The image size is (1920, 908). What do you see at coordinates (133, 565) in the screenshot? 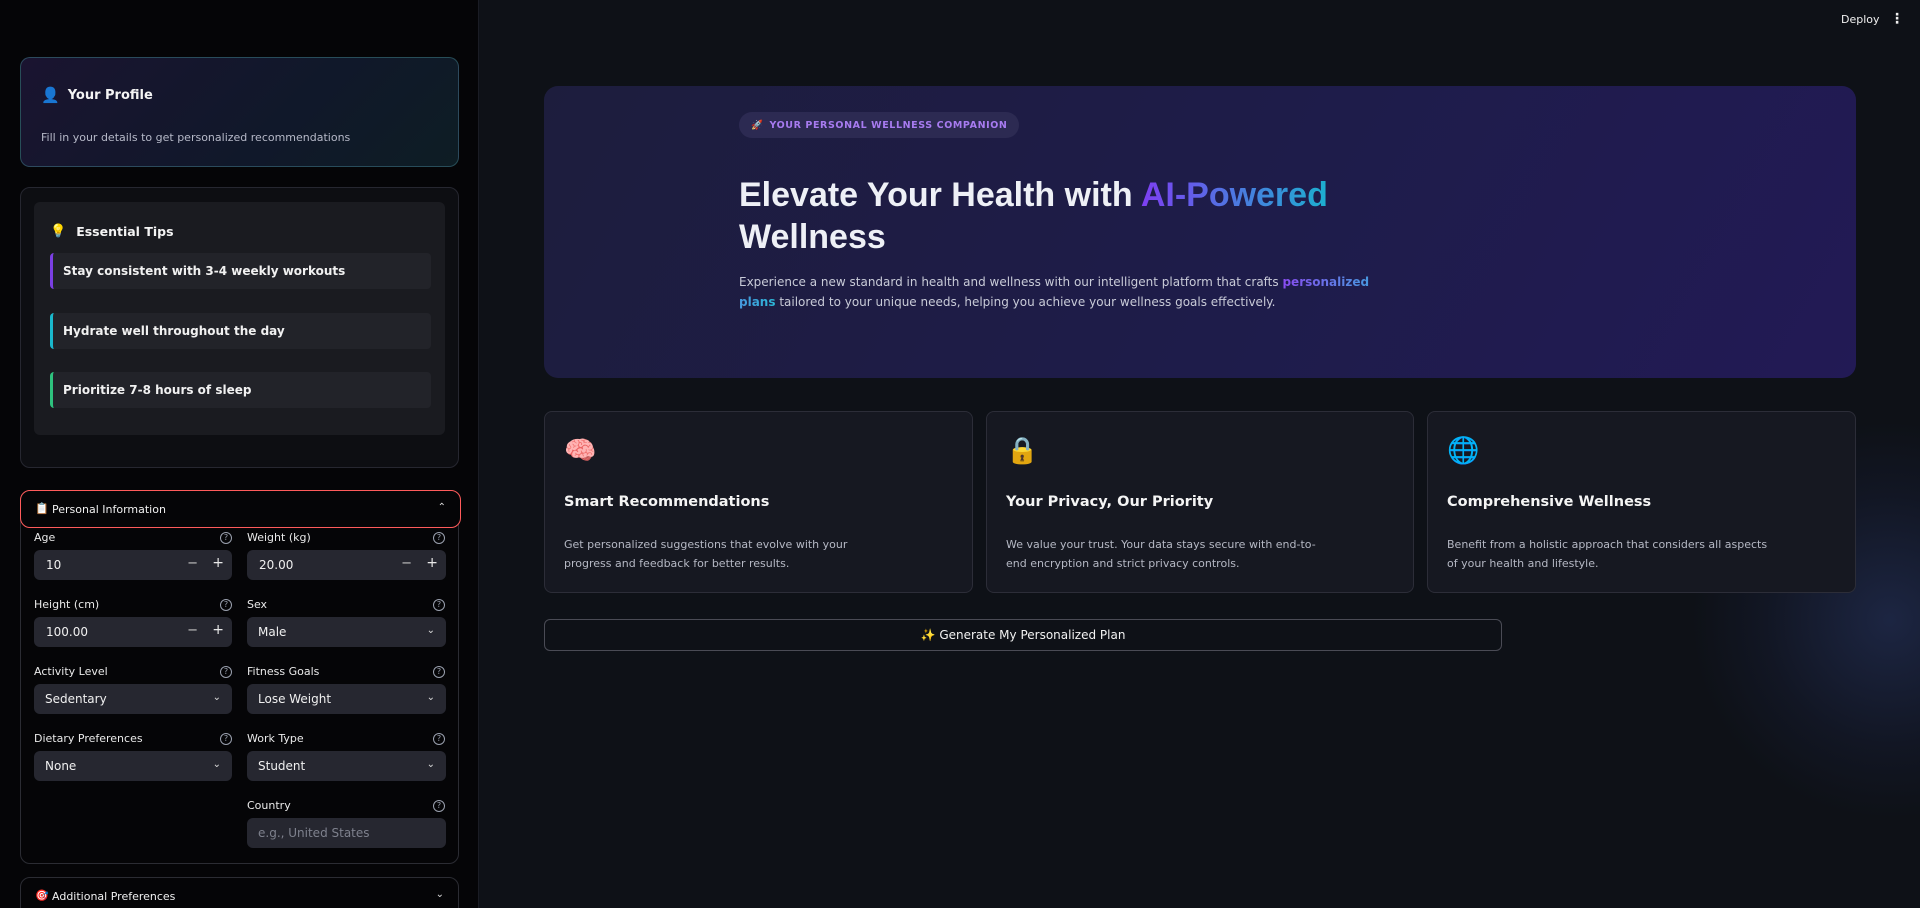
I see `age-input: 10 − +` at bounding box center [133, 565].